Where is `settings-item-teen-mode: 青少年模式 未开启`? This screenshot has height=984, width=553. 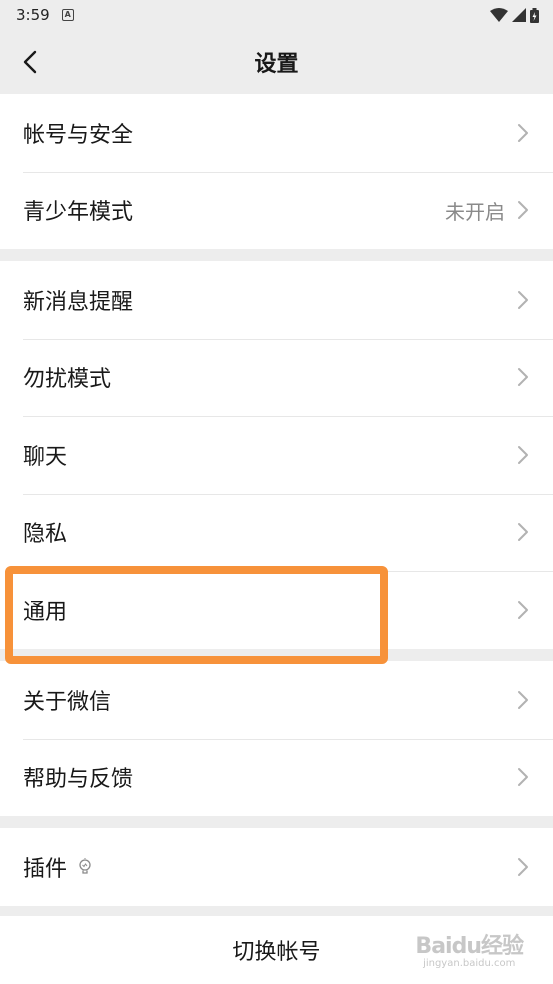 settings-item-teen-mode: 青少年模式 未开启 is located at coordinates (276, 210).